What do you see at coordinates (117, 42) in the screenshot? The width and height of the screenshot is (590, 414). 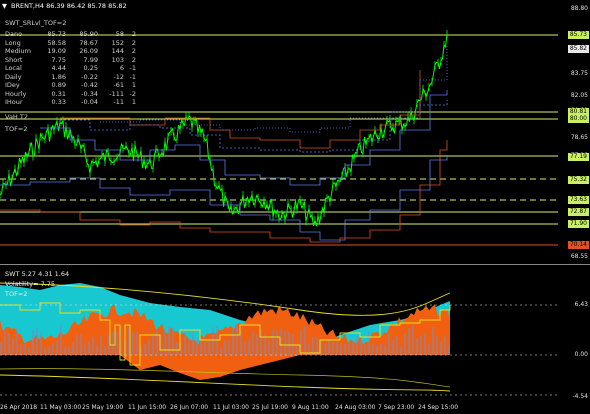 I see `strength-table-cell: 152` at bounding box center [117, 42].